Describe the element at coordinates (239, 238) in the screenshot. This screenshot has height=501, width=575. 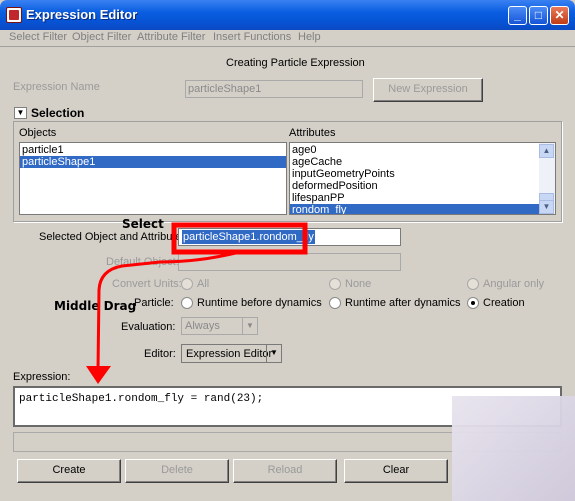
I see `select-highlight-box` at that location.